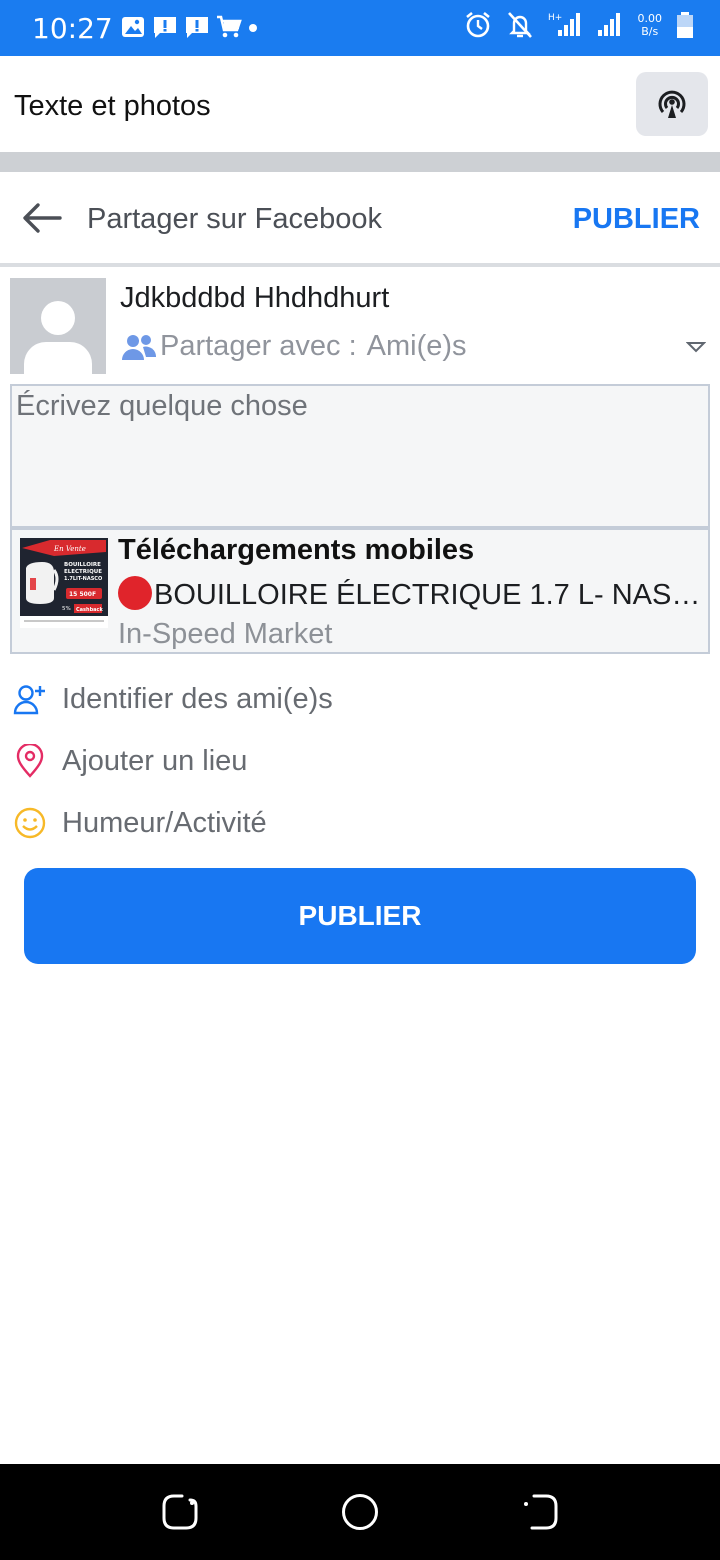  I want to click on thumb-price: 15 500F, so click(82, 594).